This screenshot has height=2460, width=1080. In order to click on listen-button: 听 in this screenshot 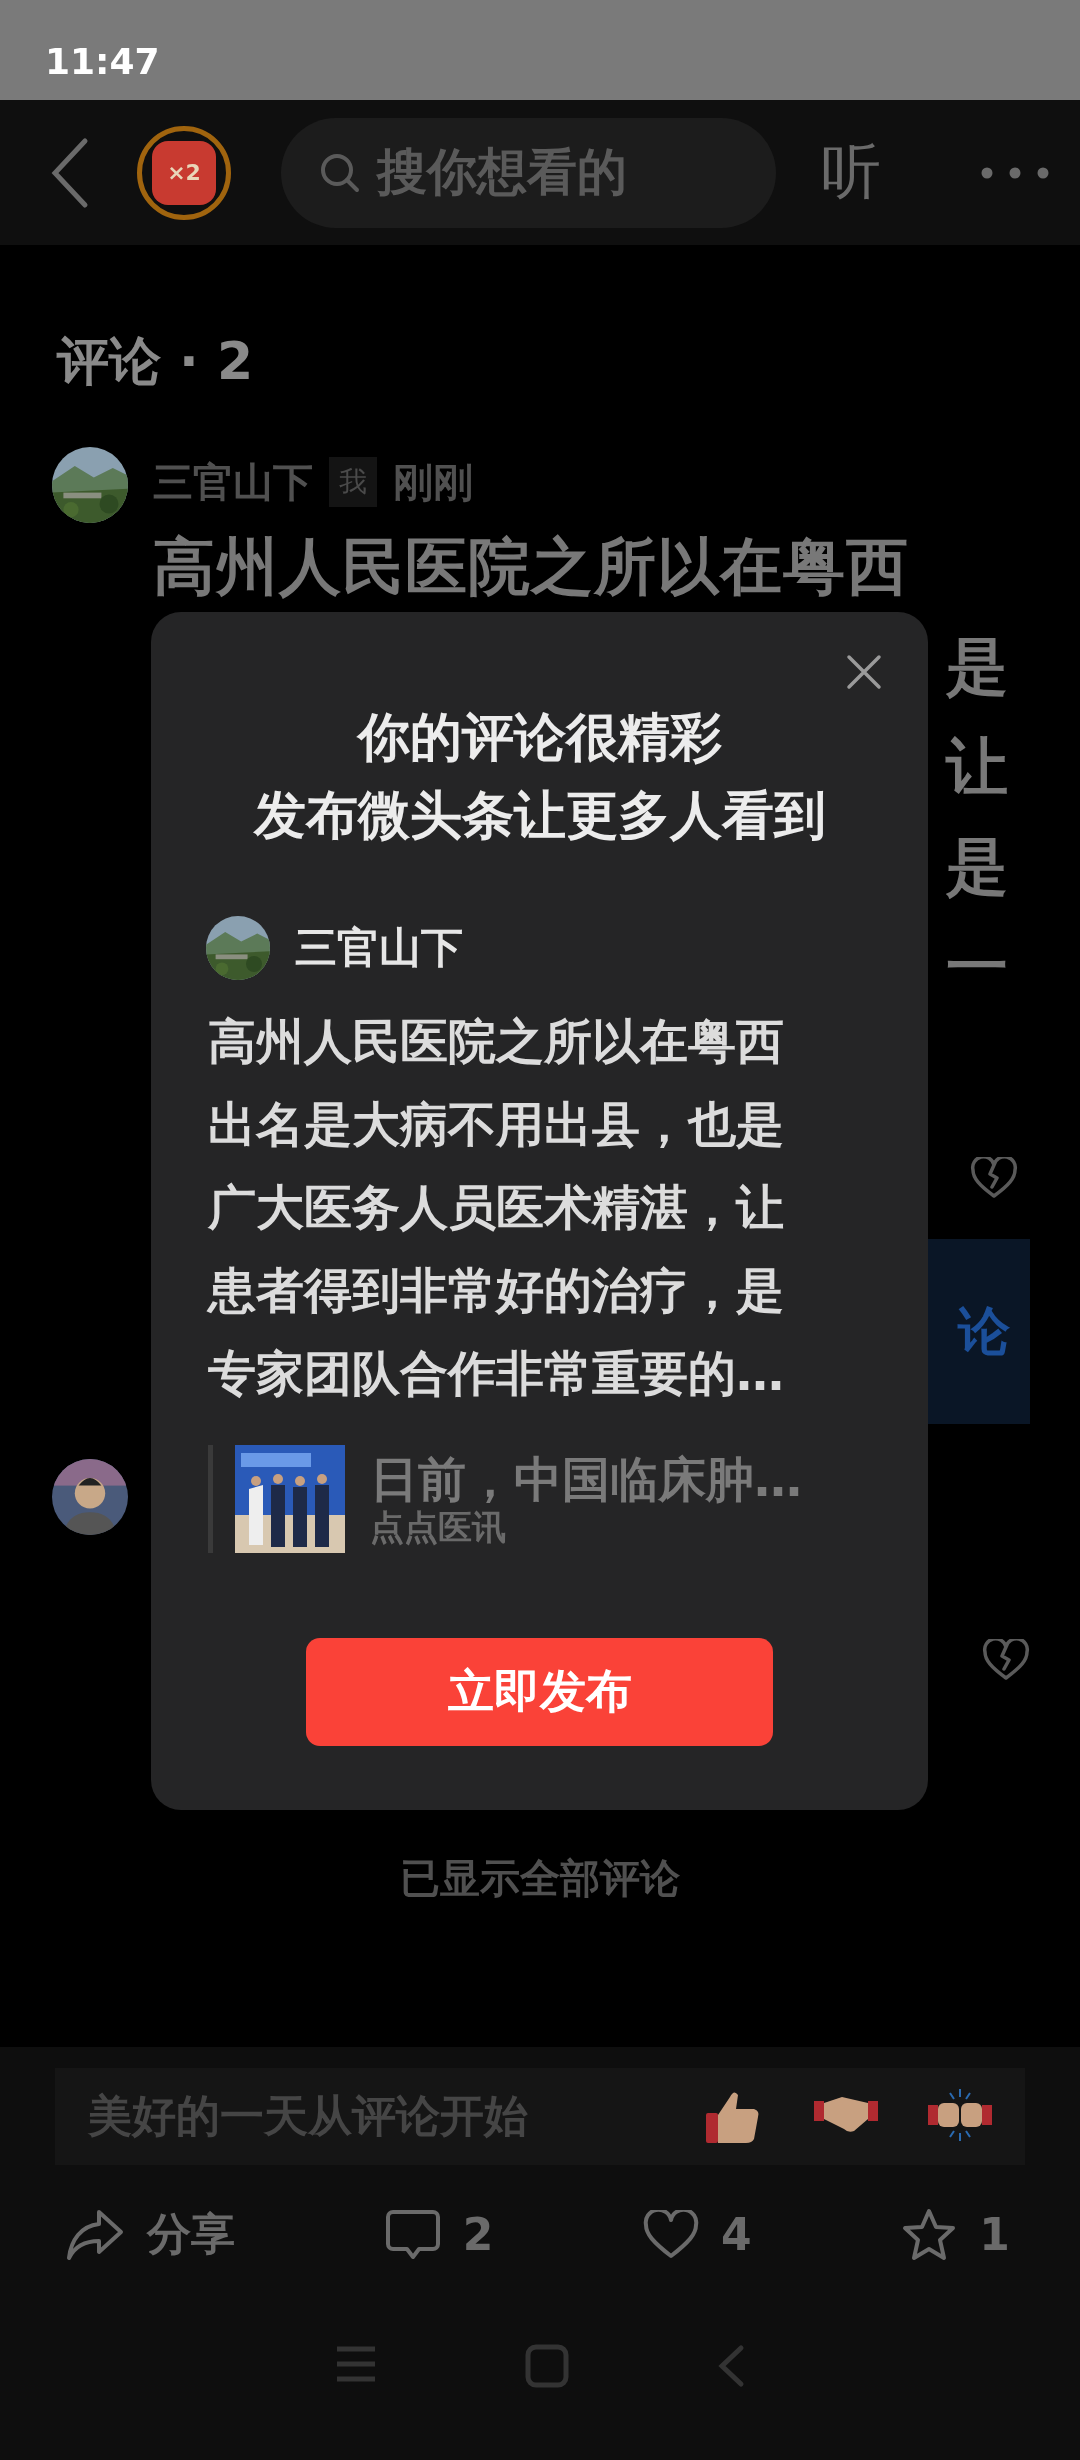, I will do `click(851, 172)`.